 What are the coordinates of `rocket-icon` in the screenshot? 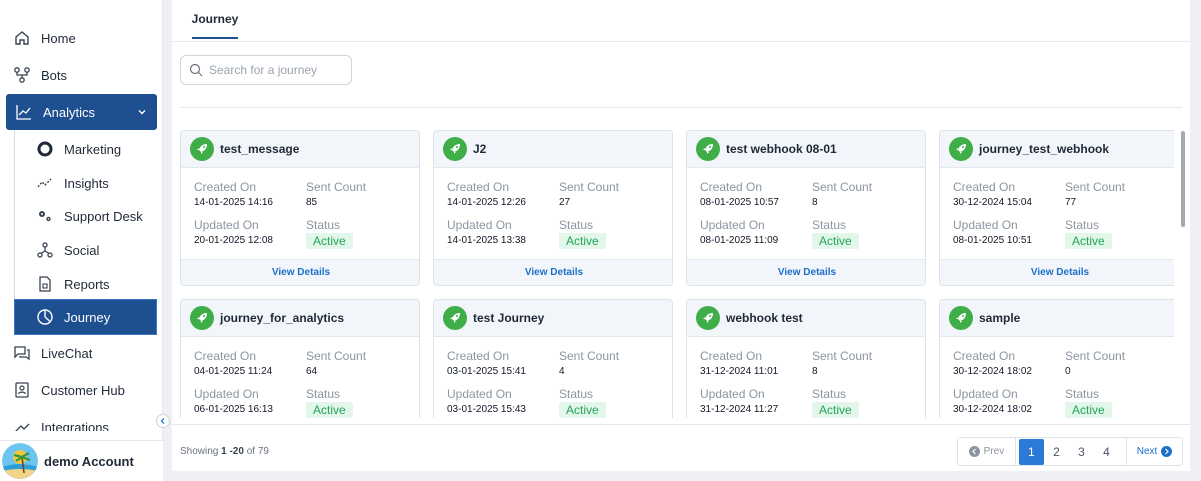 It's located at (202, 318).